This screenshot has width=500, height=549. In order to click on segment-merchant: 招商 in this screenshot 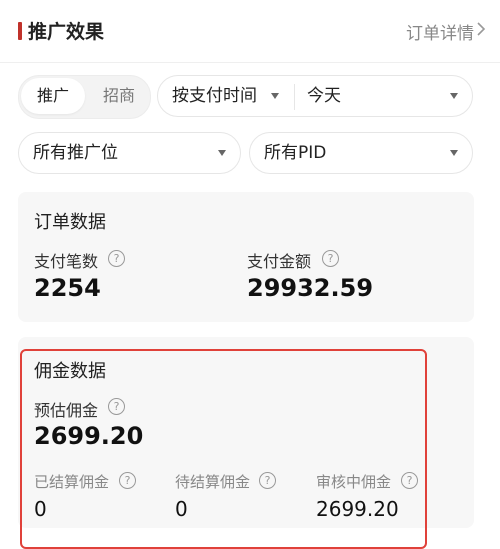, I will do `click(119, 96)`.